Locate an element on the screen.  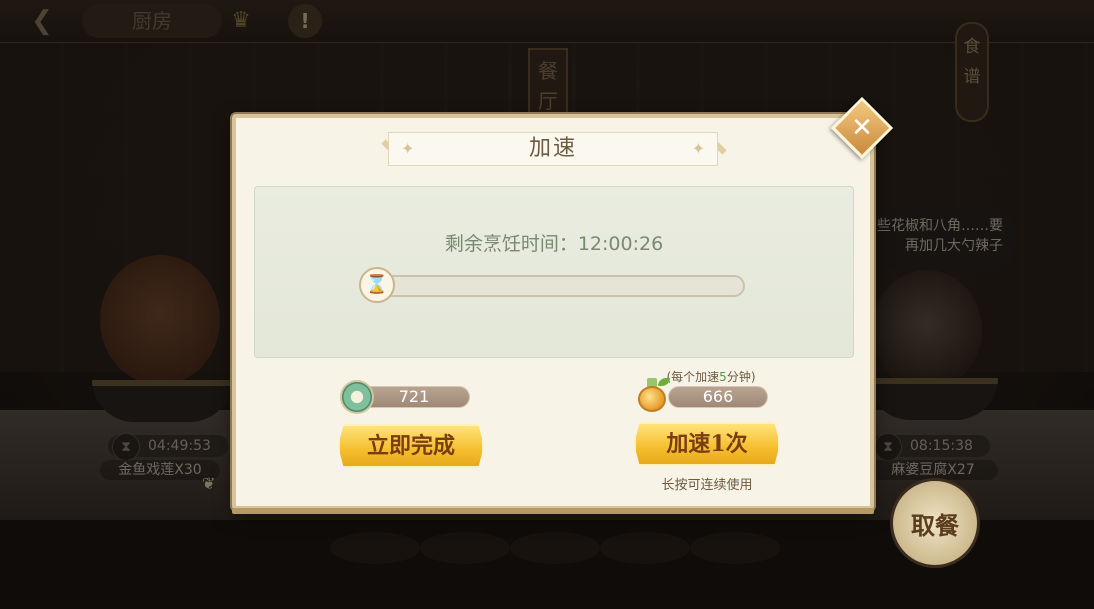
remaining-time-label: 剩余烹饪时间： is located at coordinates (511, 244).